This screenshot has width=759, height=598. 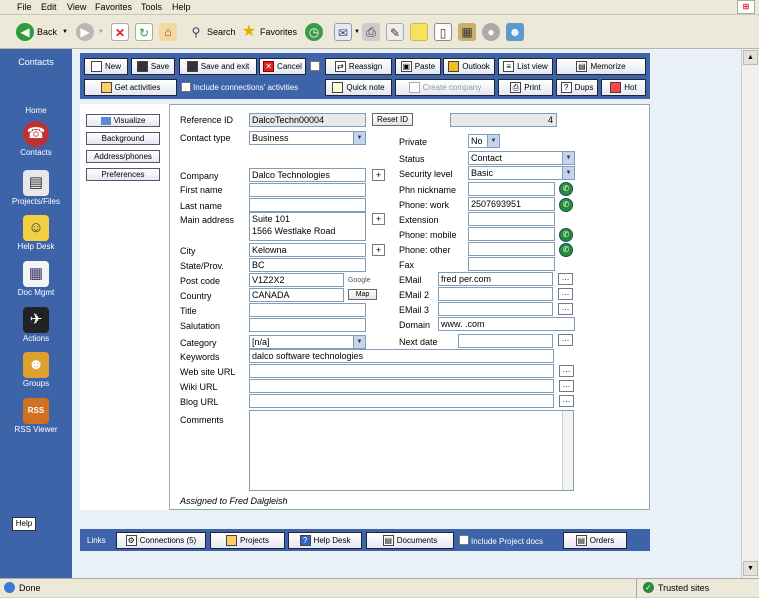 What do you see at coordinates (307, 325) in the screenshot?
I see `salutation-field` at bounding box center [307, 325].